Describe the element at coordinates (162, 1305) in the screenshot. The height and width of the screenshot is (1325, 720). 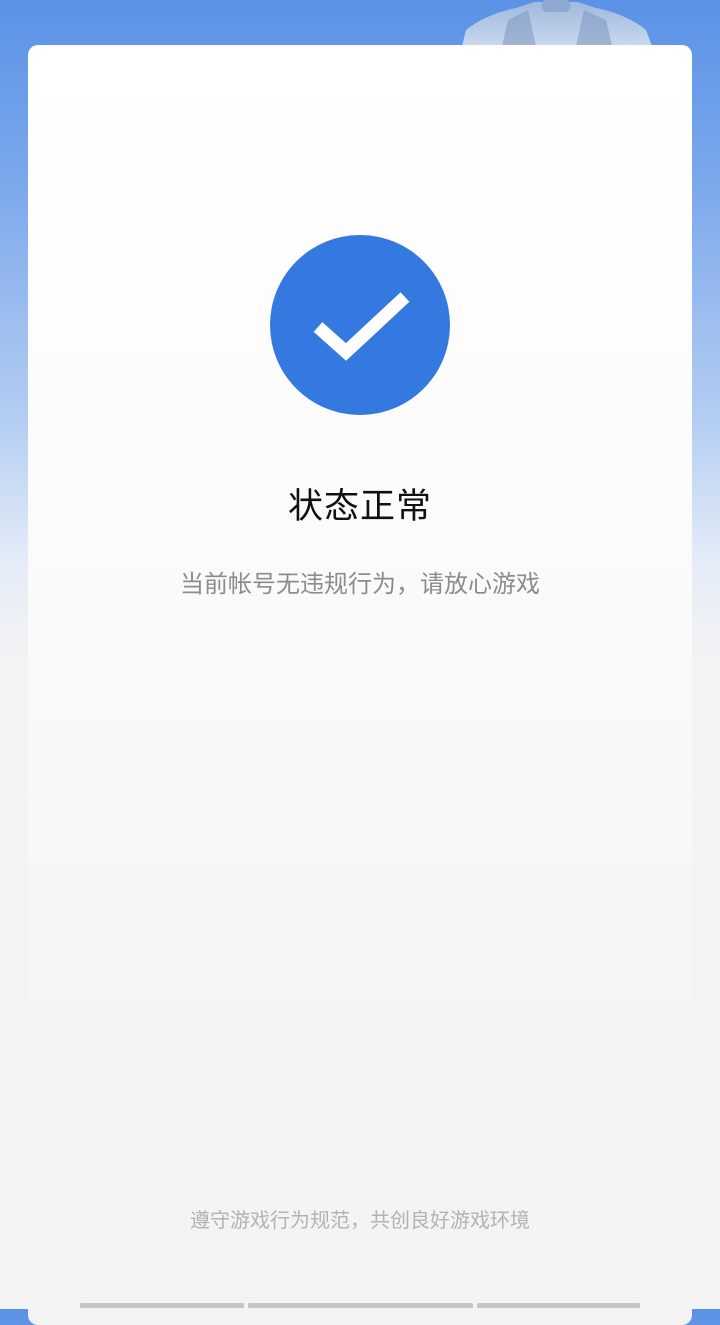
I see `tab-indicator-left` at that location.